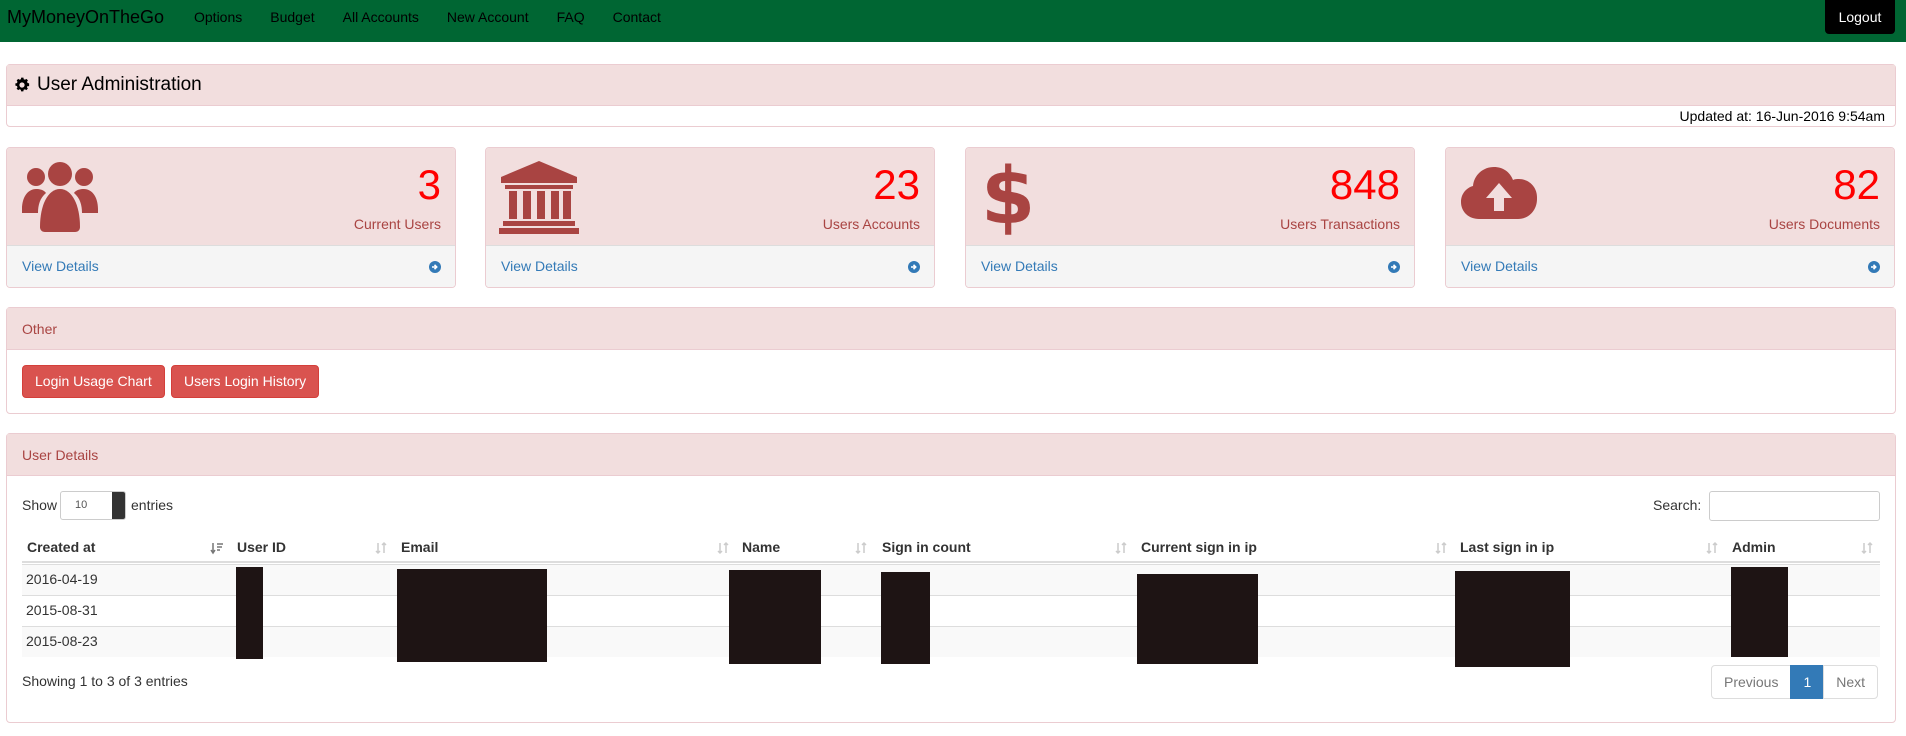 This screenshot has height=736, width=1906. What do you see at coordinates (1197, 619) in the screenshot?
I see `redacted-current-ip` at bounding box center [1197, 619].